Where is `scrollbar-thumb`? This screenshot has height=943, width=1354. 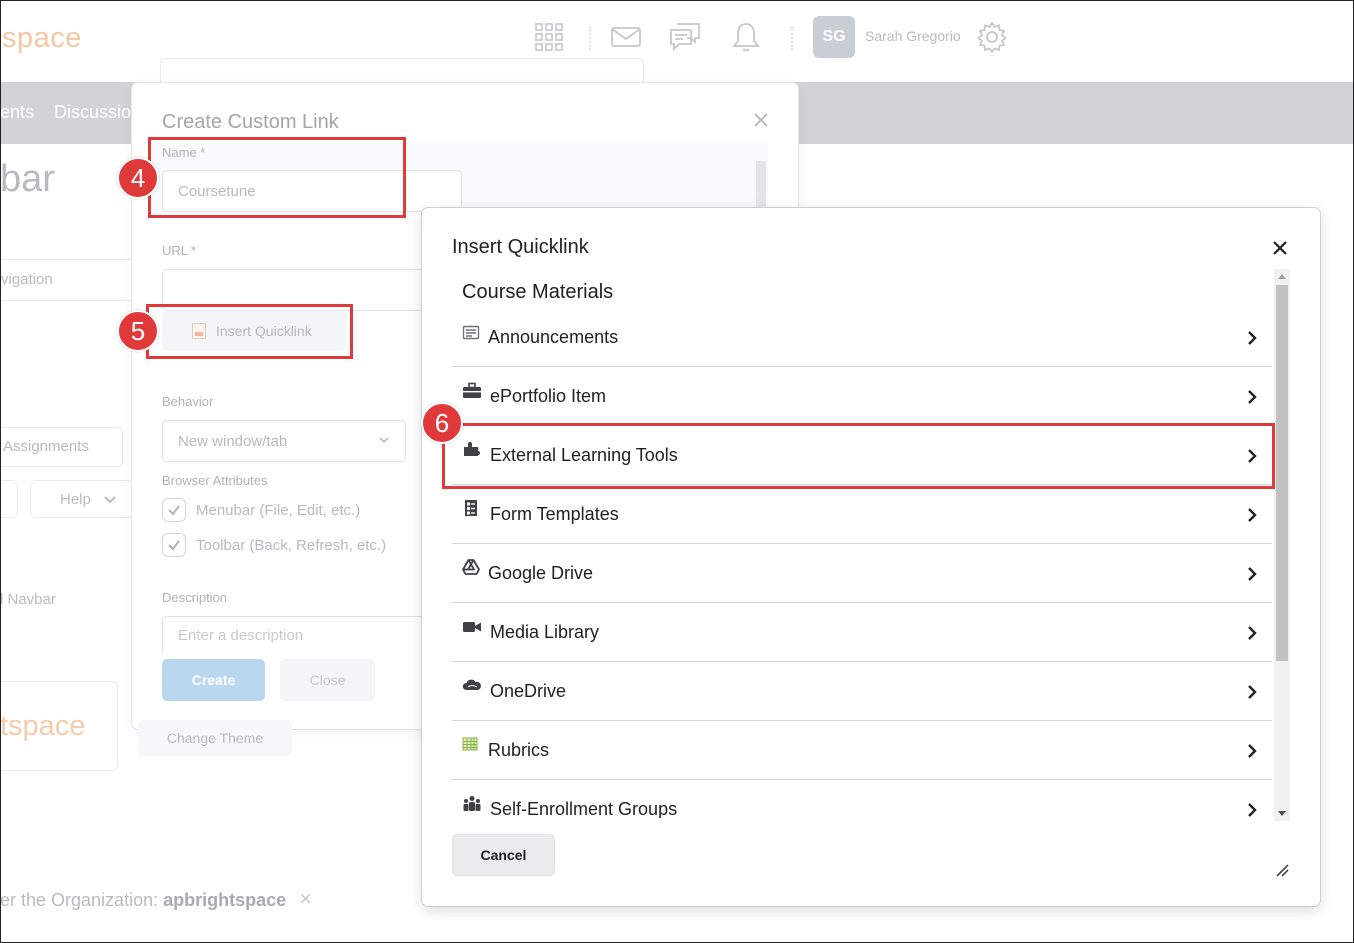
scrollbar-thumb is located at coordinates (1282, 473).